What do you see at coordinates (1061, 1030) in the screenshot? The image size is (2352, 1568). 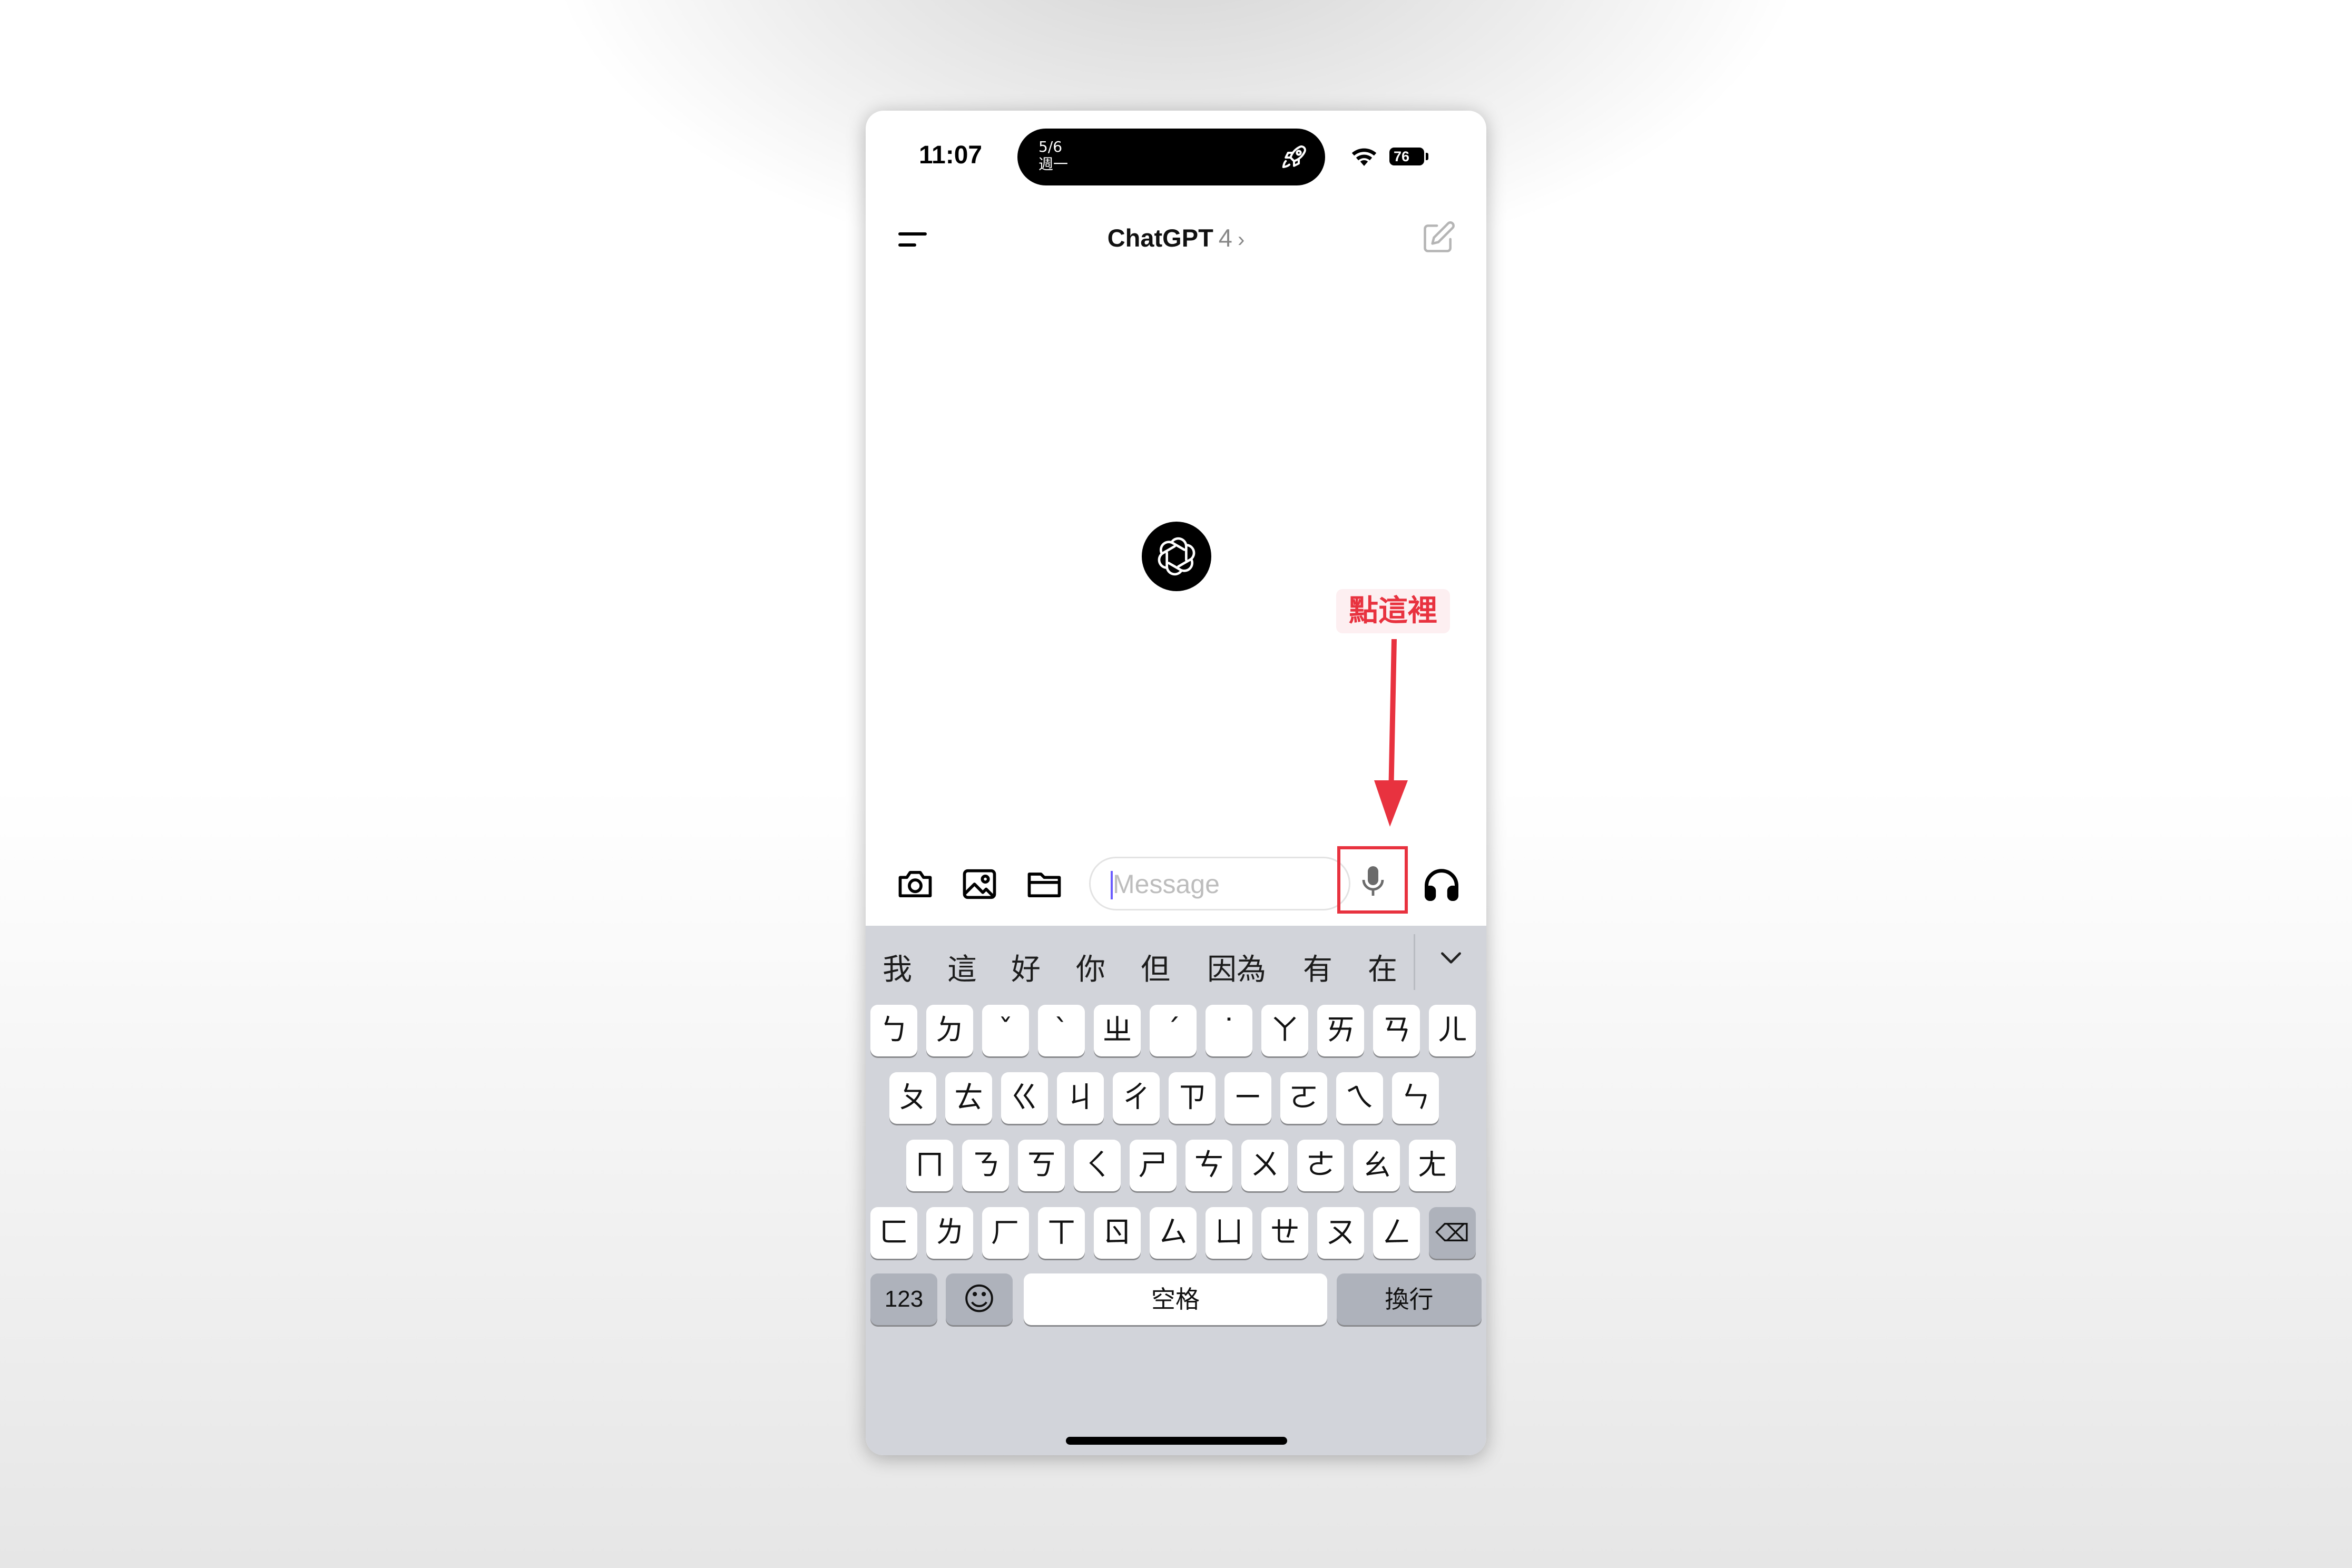 I see `key: ˋ` at bounding box center [1061, 1030].